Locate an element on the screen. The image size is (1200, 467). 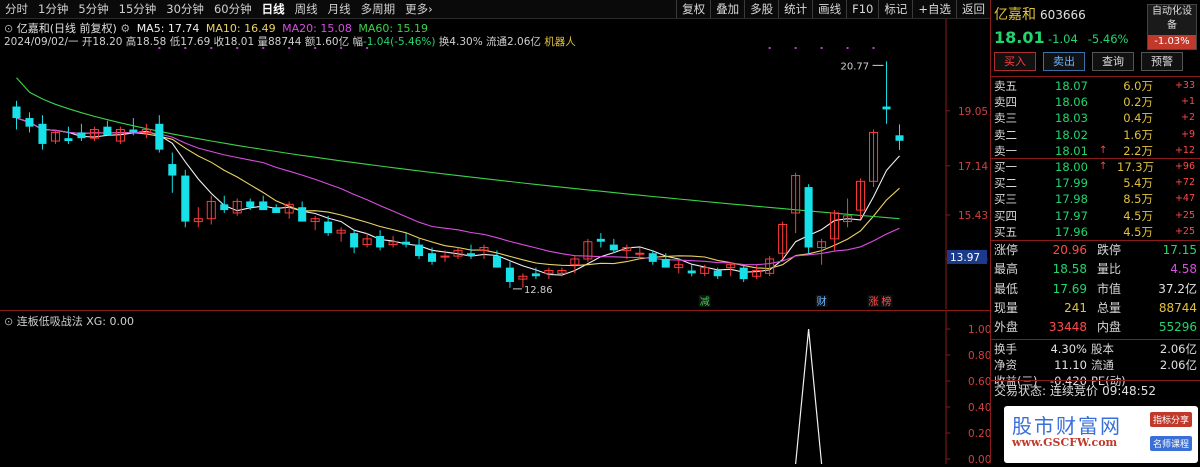
multi-stock-button: 多股 is located at coordinates (761, 9).